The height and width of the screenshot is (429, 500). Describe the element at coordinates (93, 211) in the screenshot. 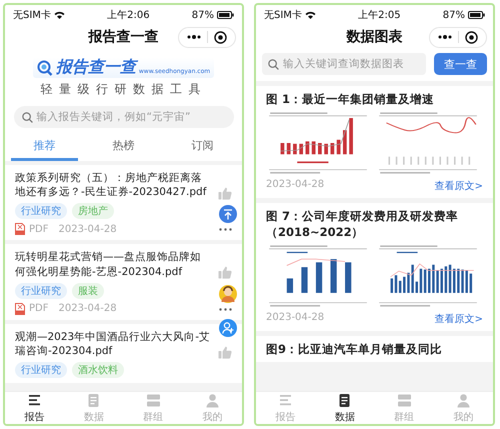

I see `tag: 房地产` at that location.